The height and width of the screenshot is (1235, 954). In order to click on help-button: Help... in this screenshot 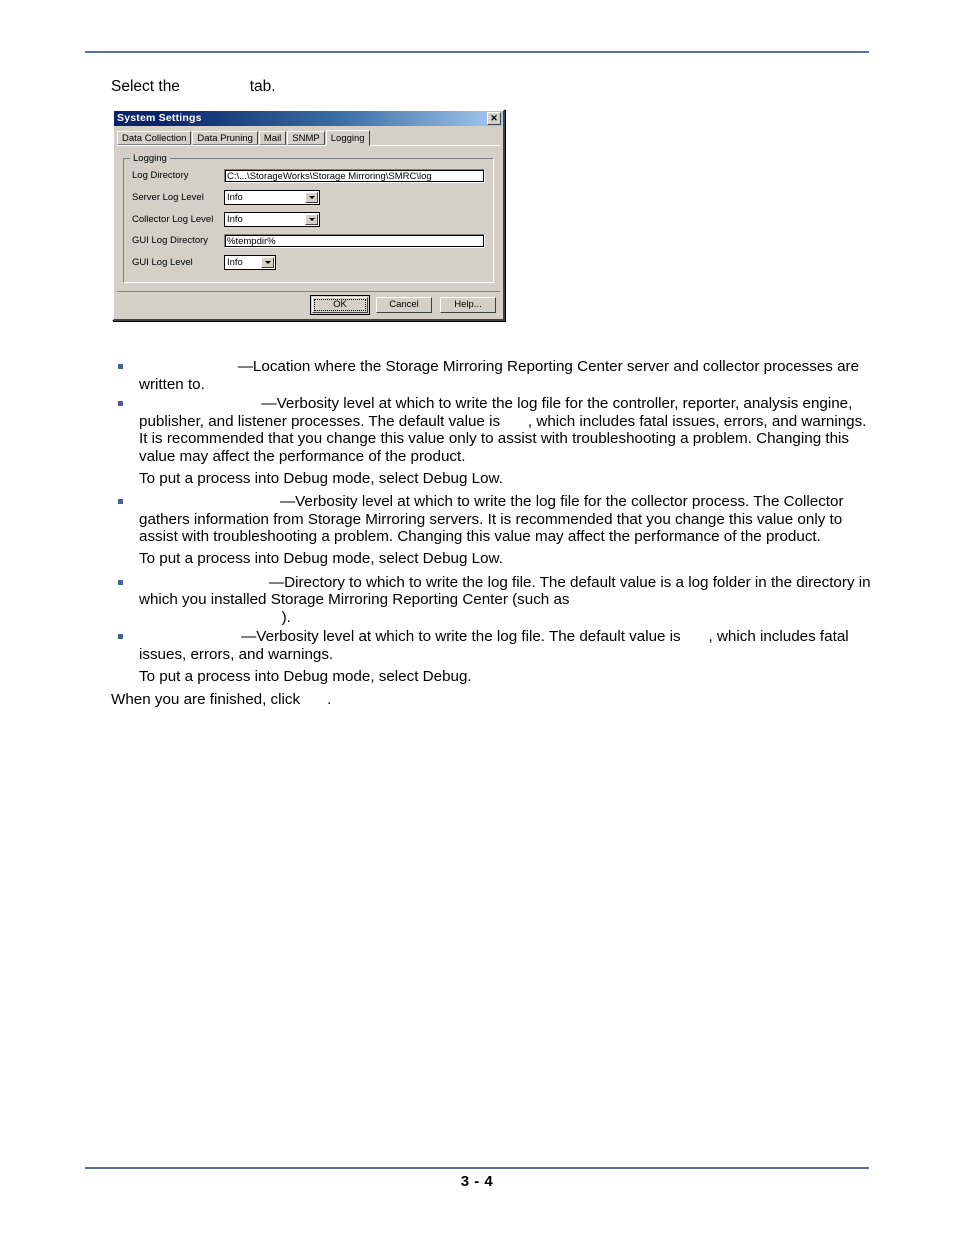, I will do `click(468, 305)`.